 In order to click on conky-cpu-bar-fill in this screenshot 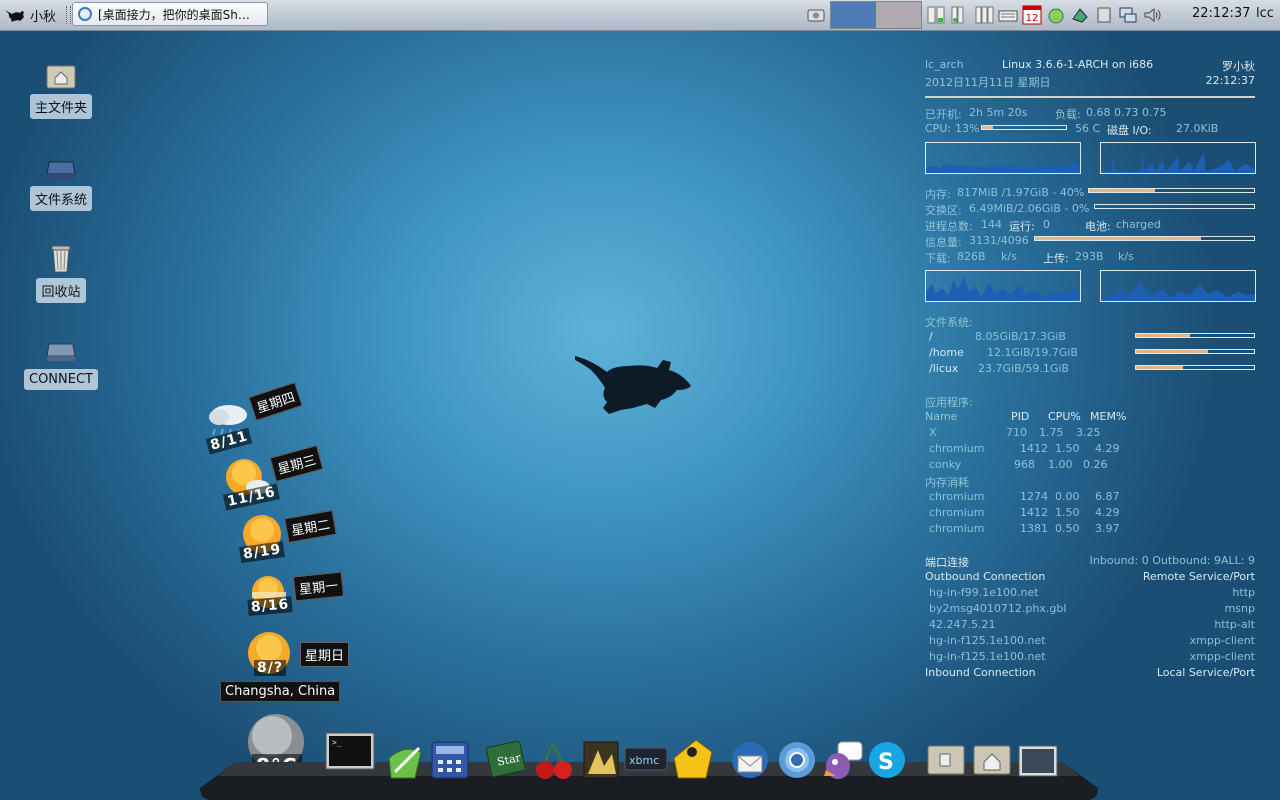, I will do `click(987, 127)`.